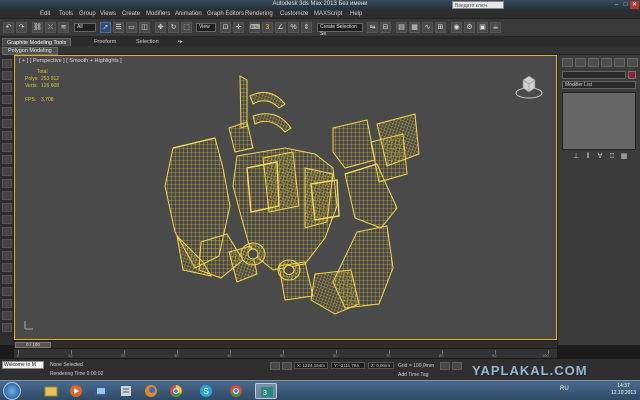  Describe the element at coordinates (495, 27) in the screenshot. I see `render-production-icon: ☕` at that location.